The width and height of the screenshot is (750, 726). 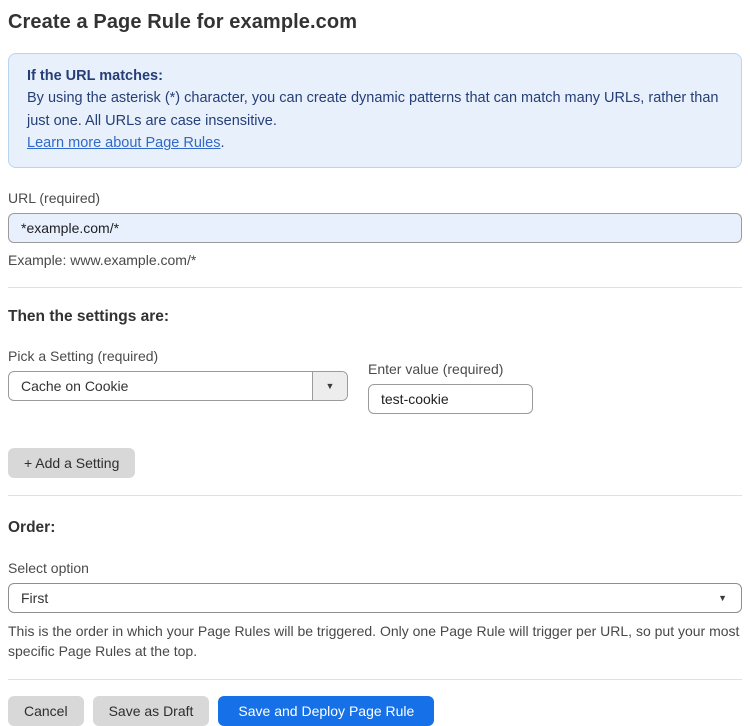 What do you see at coordinates (89, 317) in the screenshot?
I see `settings-heading: Then the settings are:` at bounding box center [89, 317].